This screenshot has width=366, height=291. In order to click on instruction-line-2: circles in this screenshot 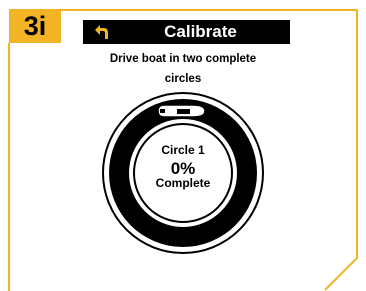, I will do `click(183, 79)`.